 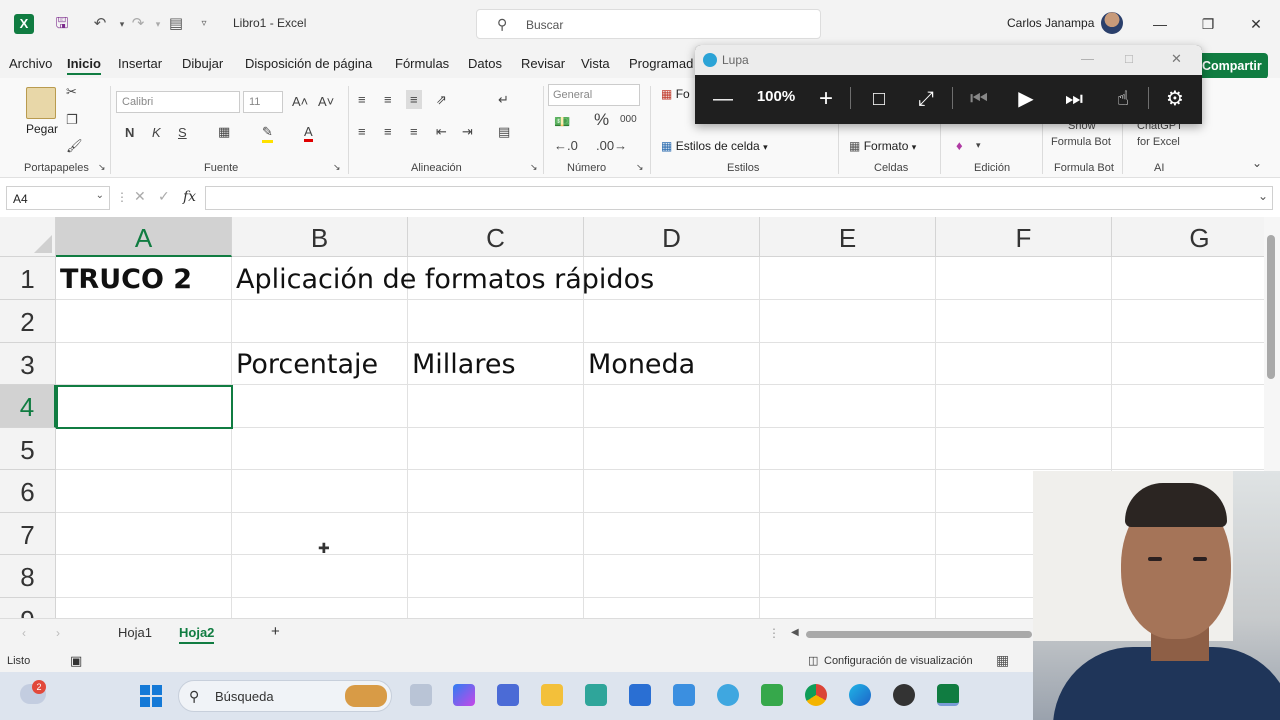 What do you see at coordinates (1256, 24) in the screenshot?
I see `close-icon: ✕` at bounding box center [1256, 24].